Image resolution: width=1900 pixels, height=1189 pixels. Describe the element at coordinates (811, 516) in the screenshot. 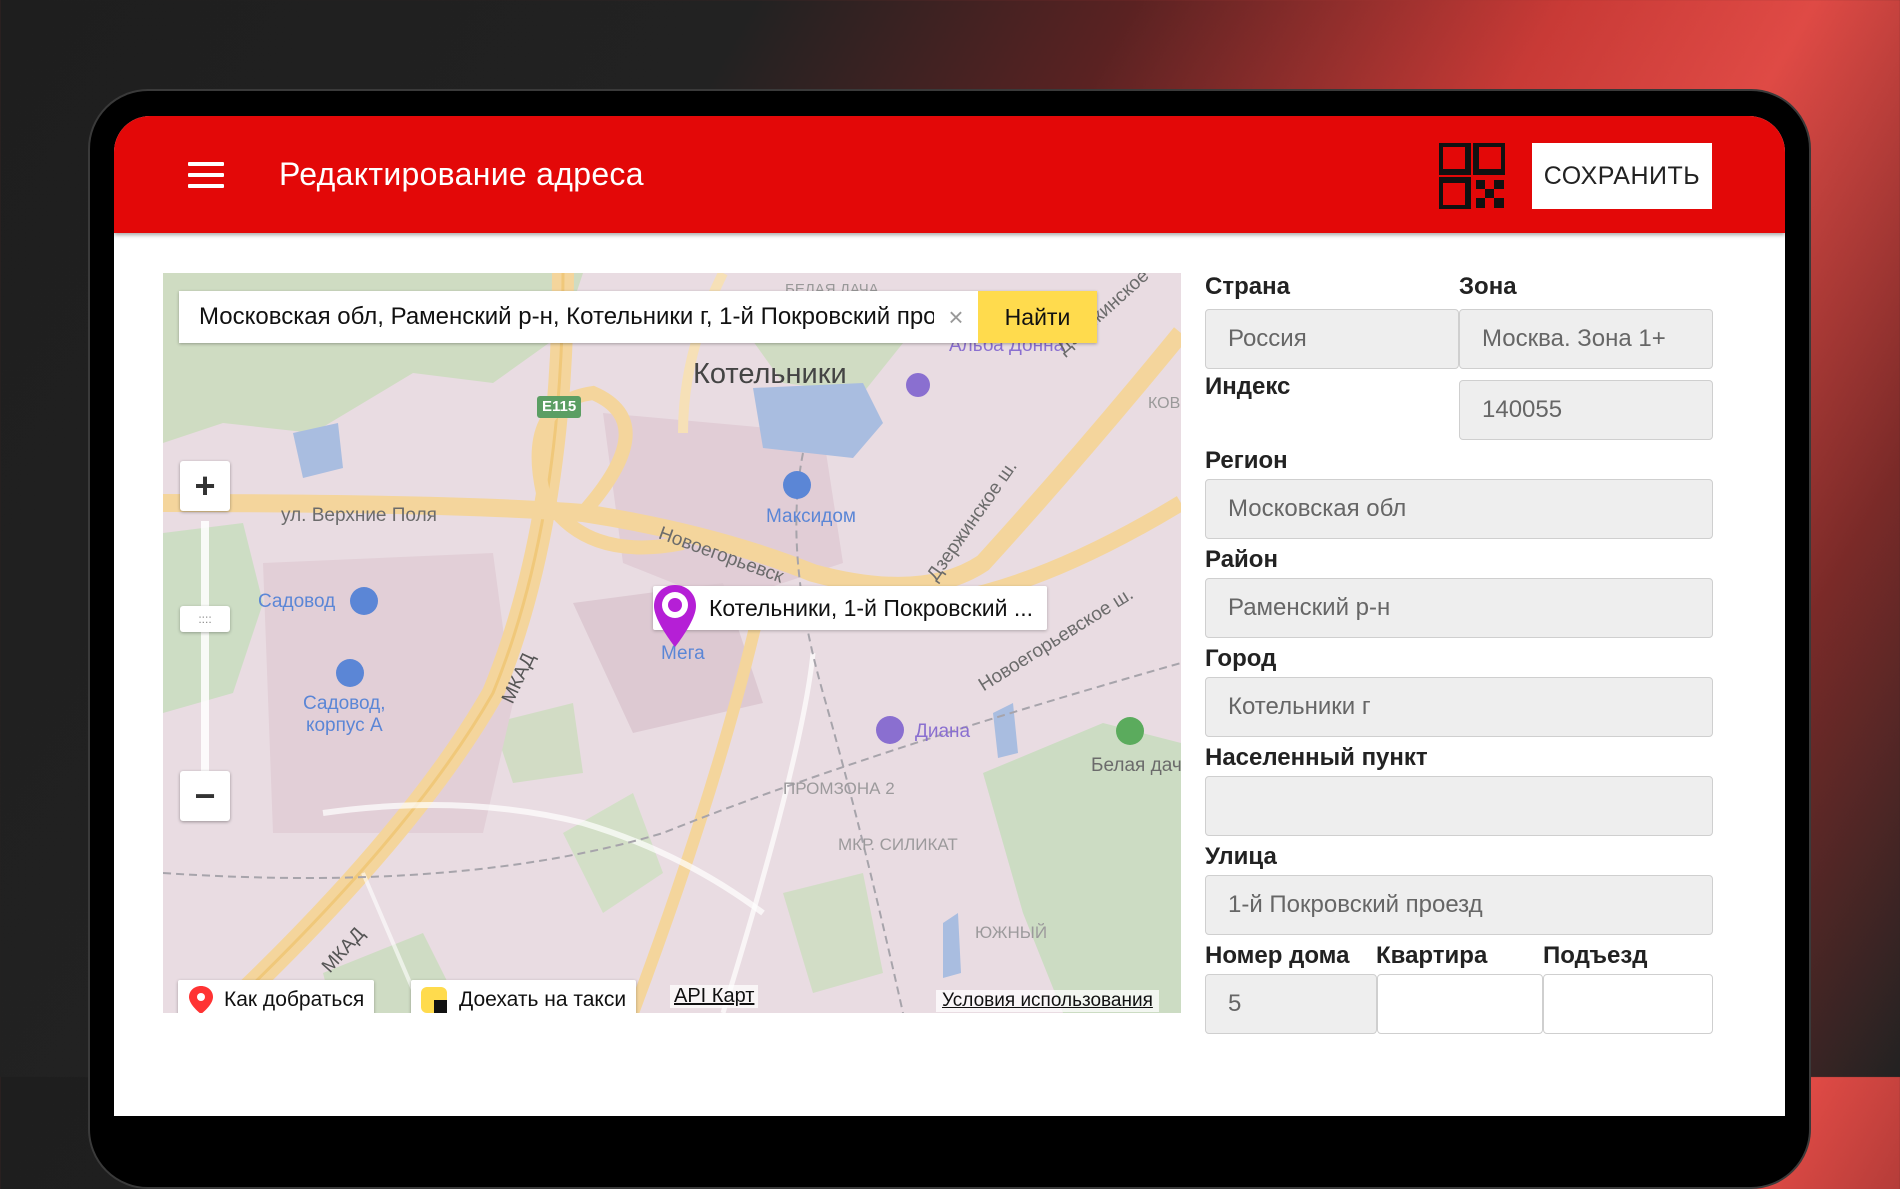

I see `map-label-maksidom: Максидом` at that location.